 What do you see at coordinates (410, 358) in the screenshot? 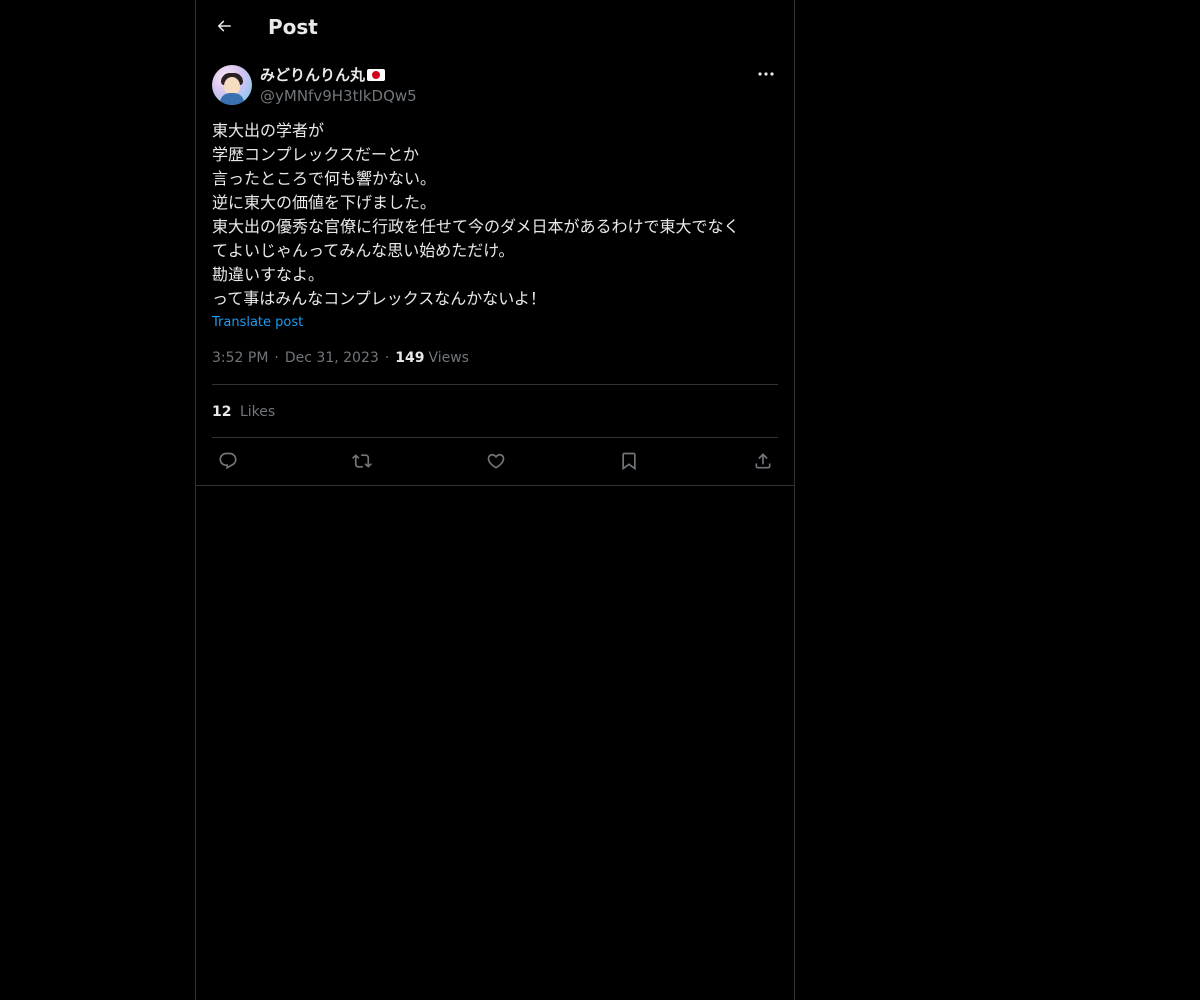
I see `views-count: 149` at bounding box center [410, 358].